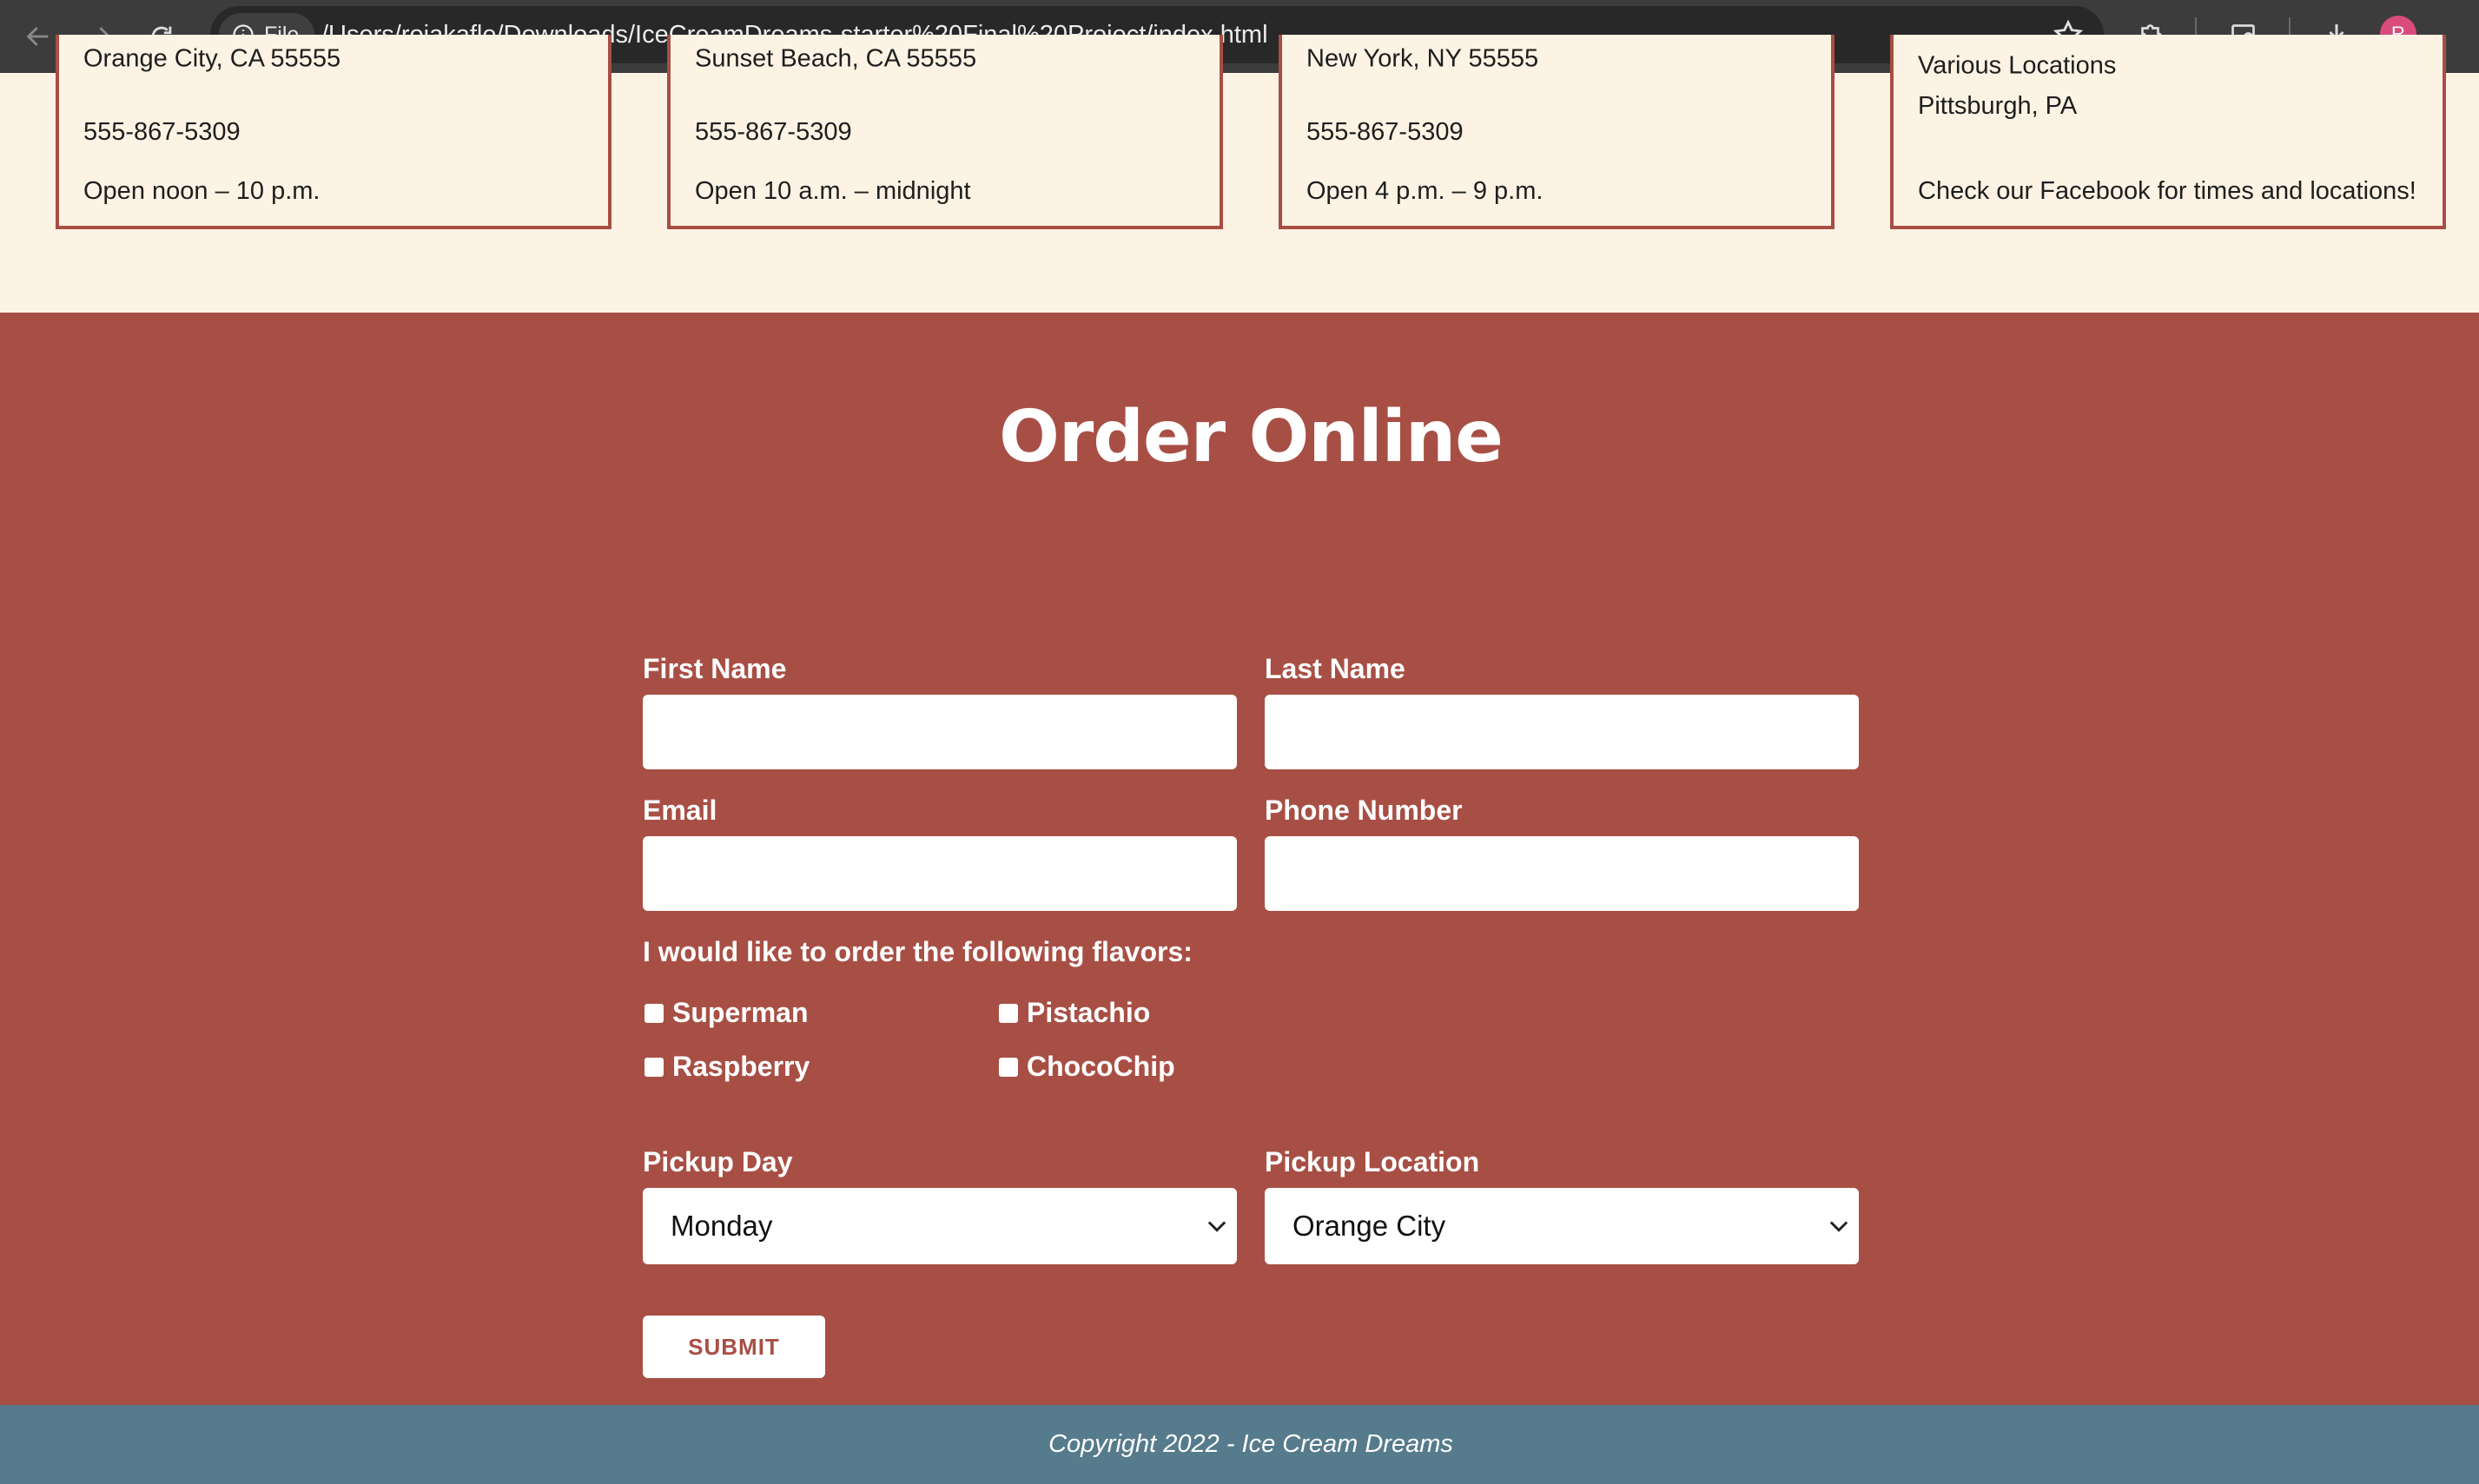 This screenshot has height=1484, width=2479. I want to click on pickup-location-select: Orange City, so click(1562, 1226).